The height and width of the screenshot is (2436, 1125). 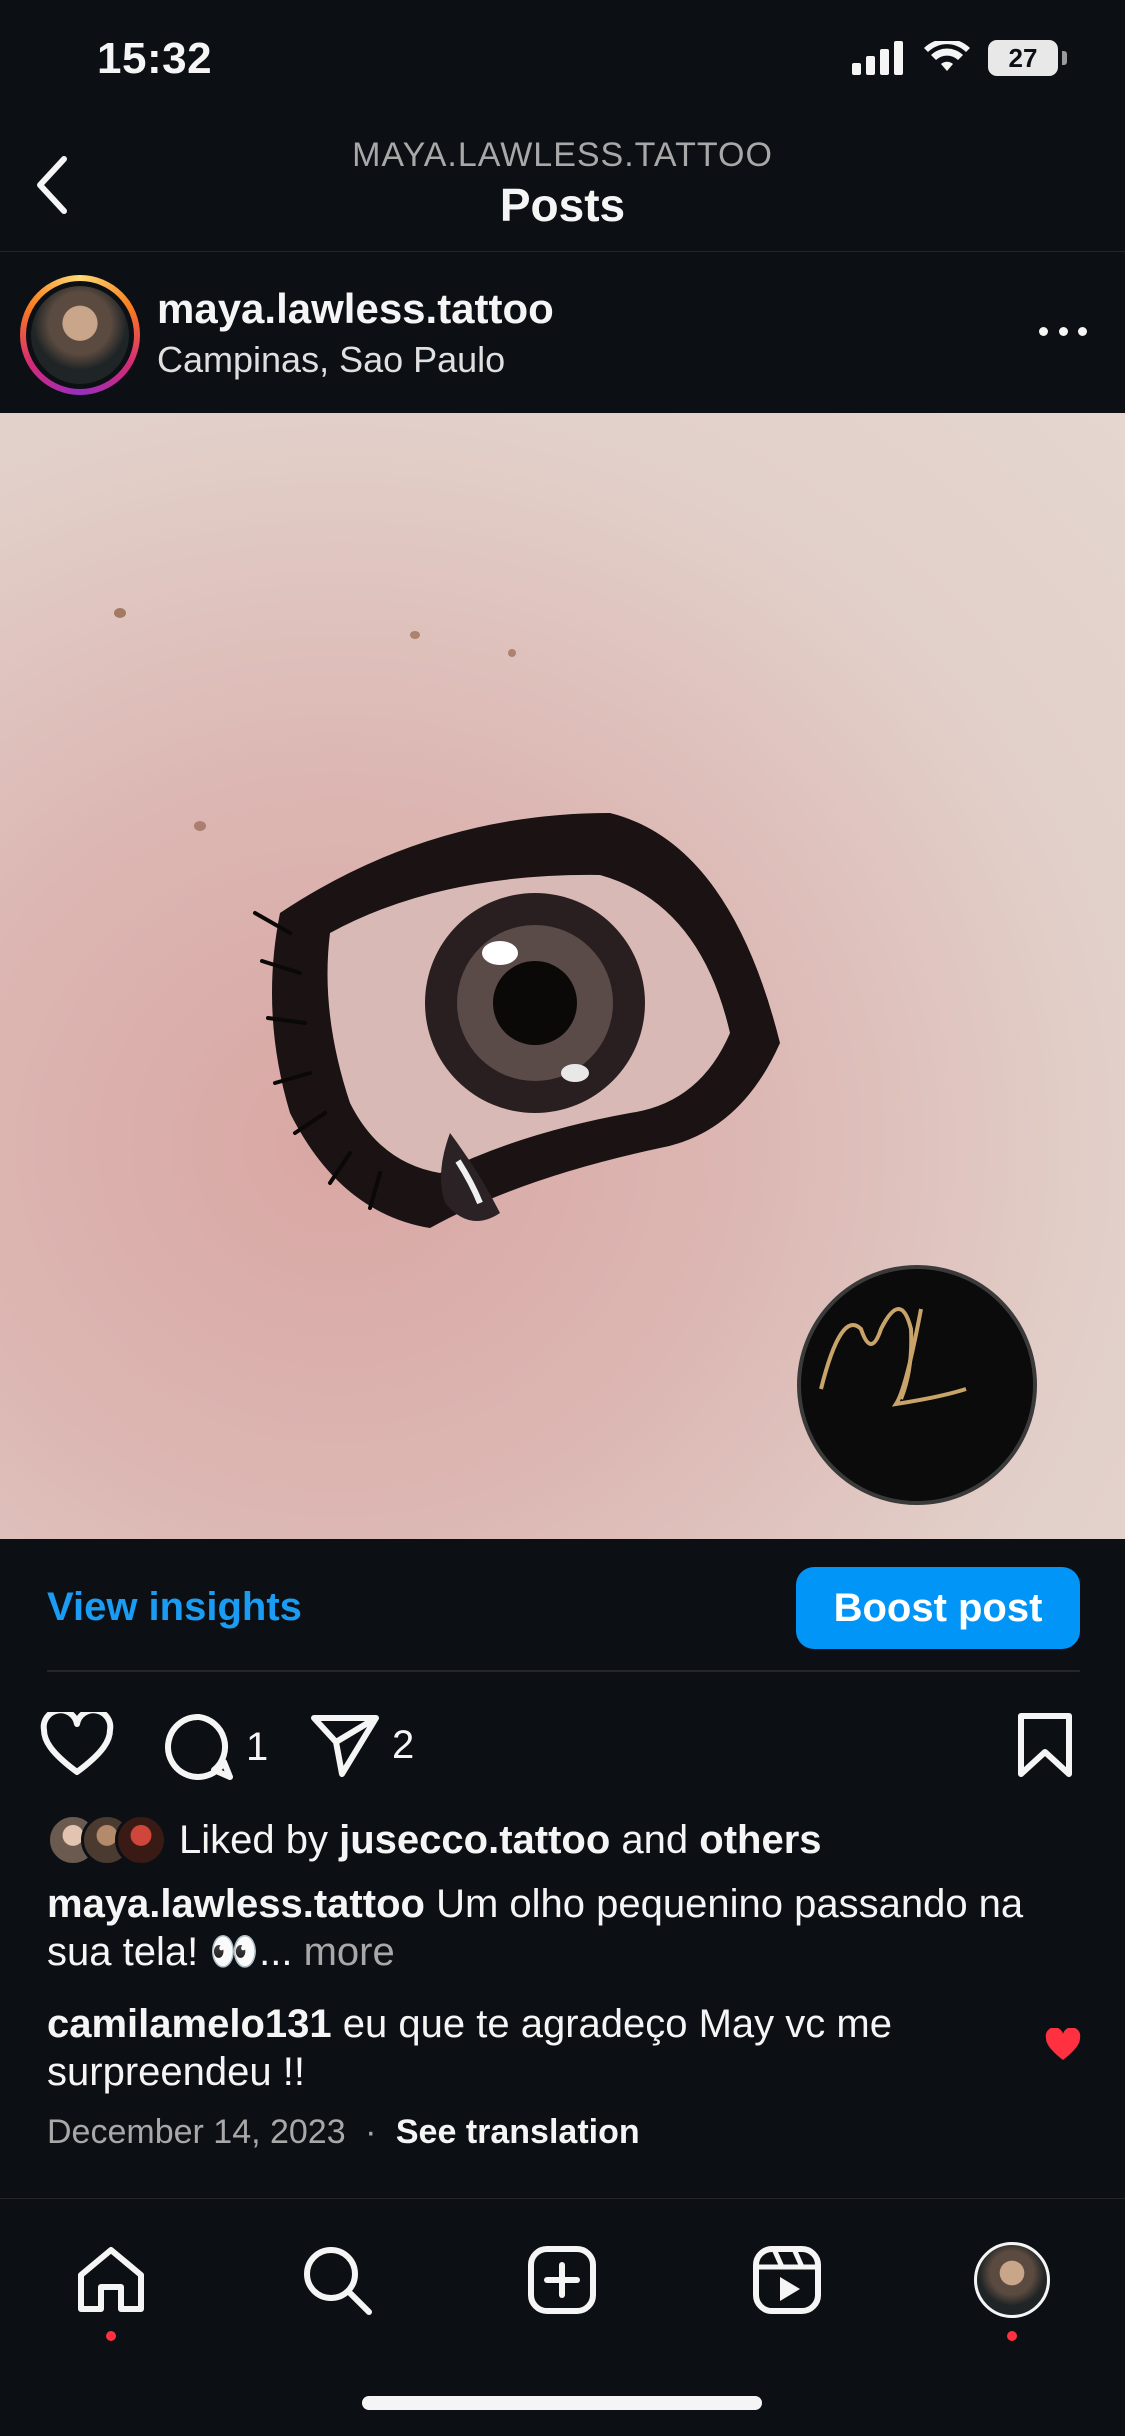 I want to click on shares-count: 2, so click(x=403, y=1744).